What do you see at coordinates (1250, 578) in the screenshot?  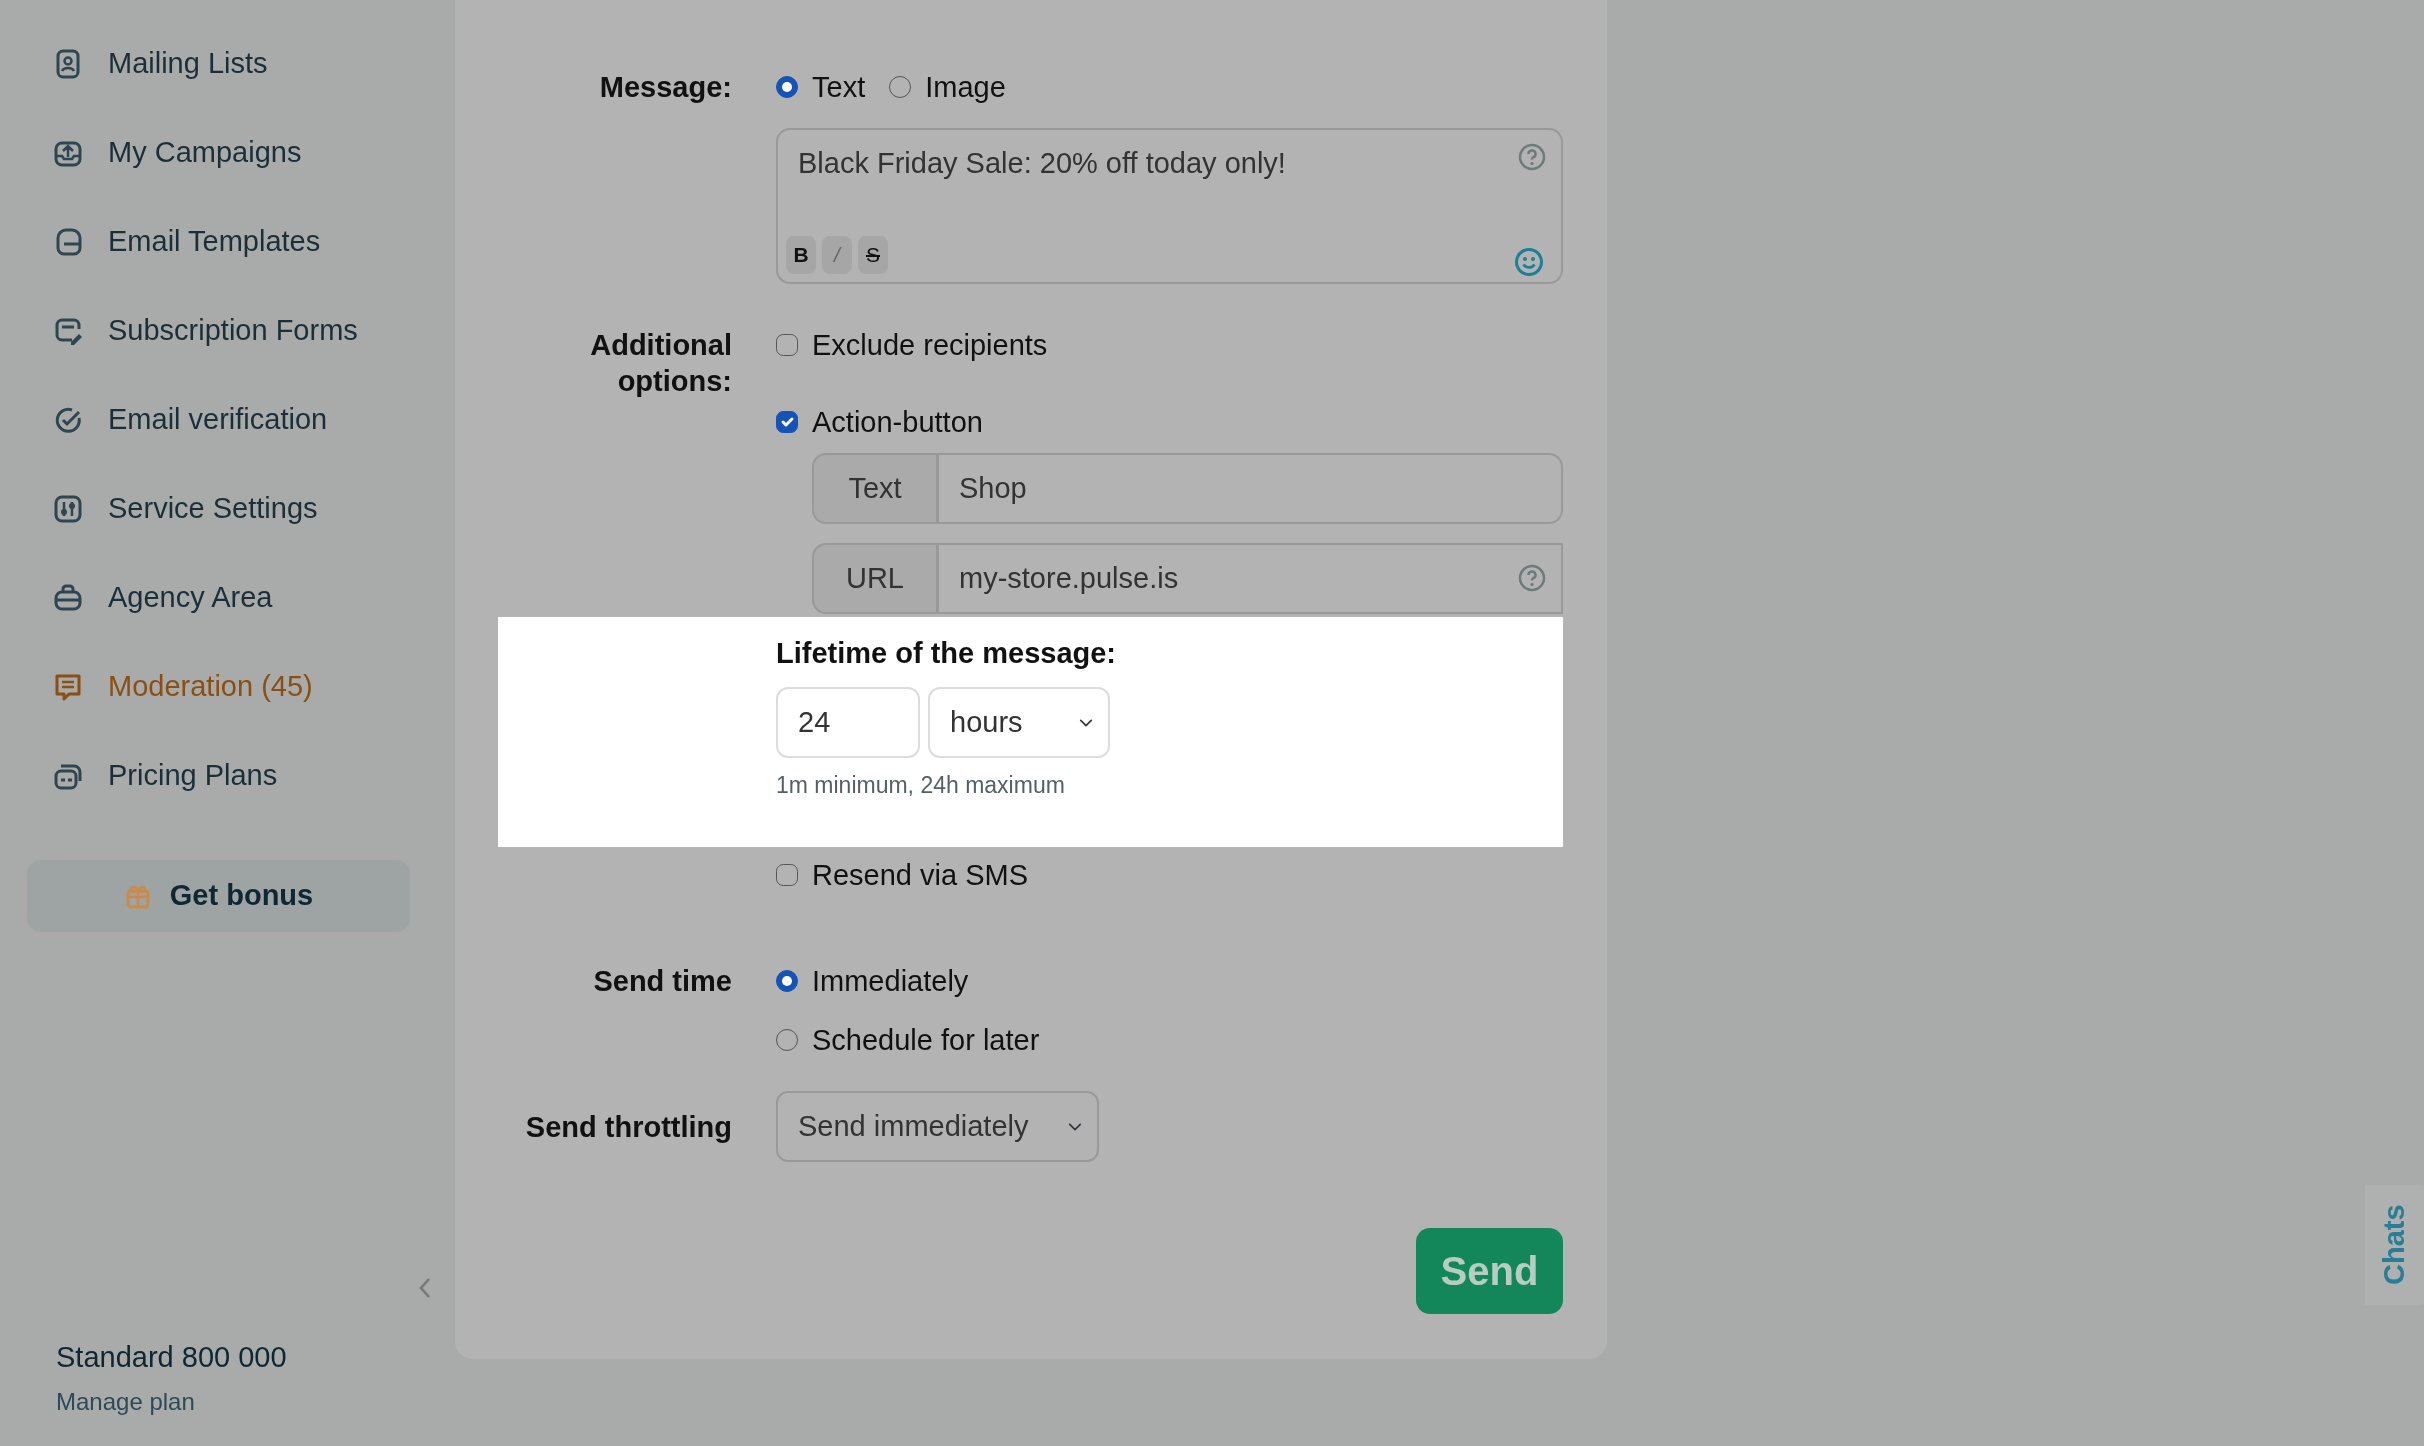 I see `text-field: my-store.pulse.is` at bounding box center [1250, 578].